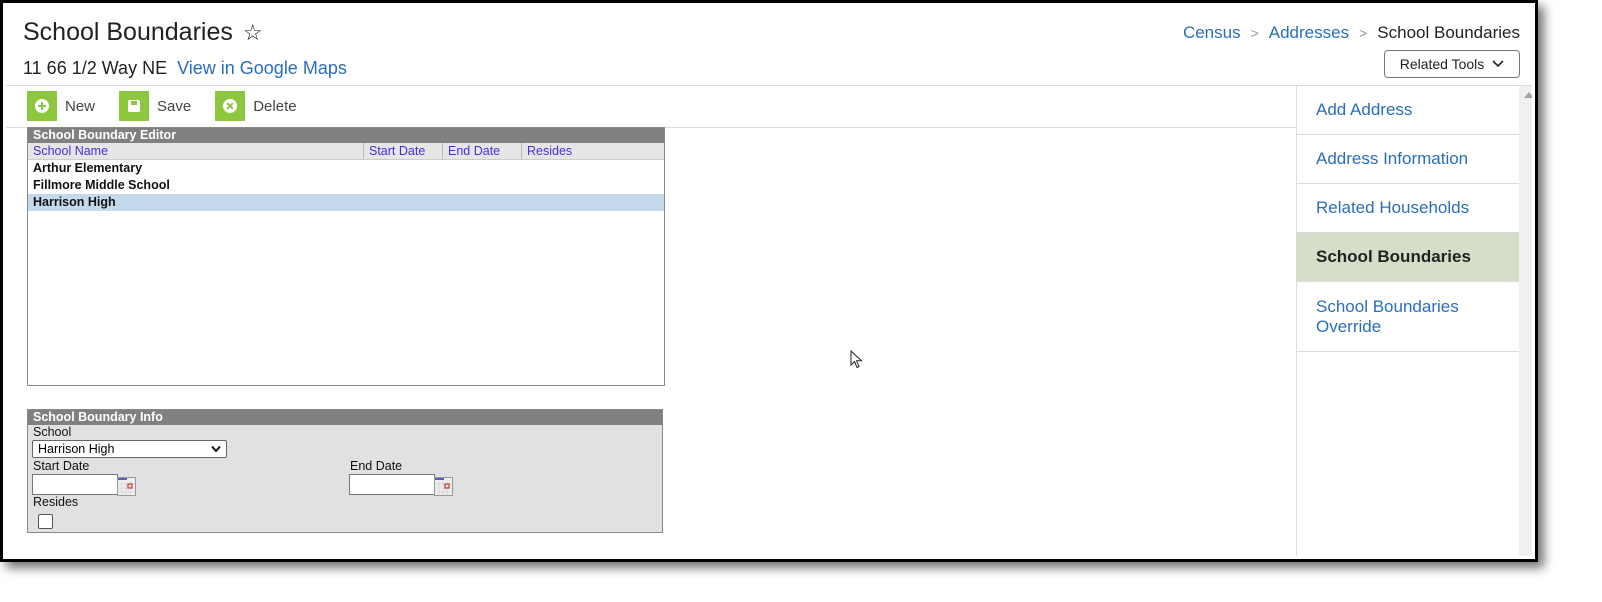 The width and height of the screenshot is (1602, 602). What do you see at coordinates (56, 502) in the screenshot?
I see `resides-label: Resides` at bounding box center [56, 502].